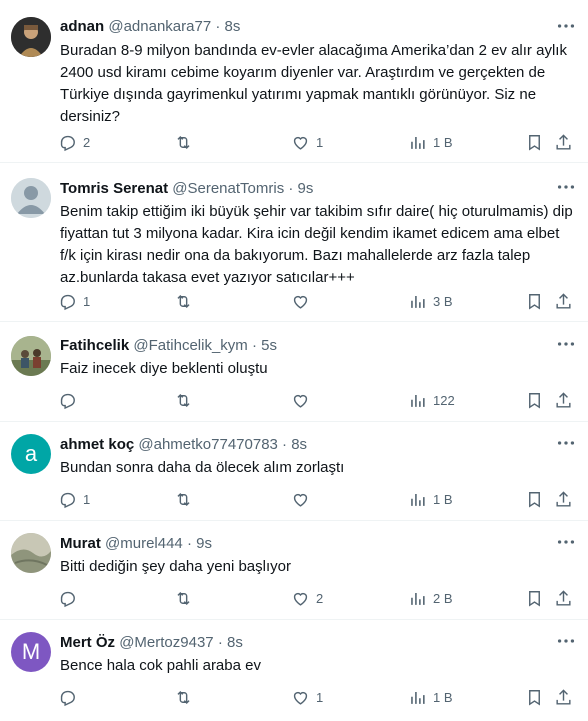 The image size is (588, 721). What do you see at coordinates (430, 598) in the screenshot?
I see `views-button: 2 B` at bounding box center [430, 598].